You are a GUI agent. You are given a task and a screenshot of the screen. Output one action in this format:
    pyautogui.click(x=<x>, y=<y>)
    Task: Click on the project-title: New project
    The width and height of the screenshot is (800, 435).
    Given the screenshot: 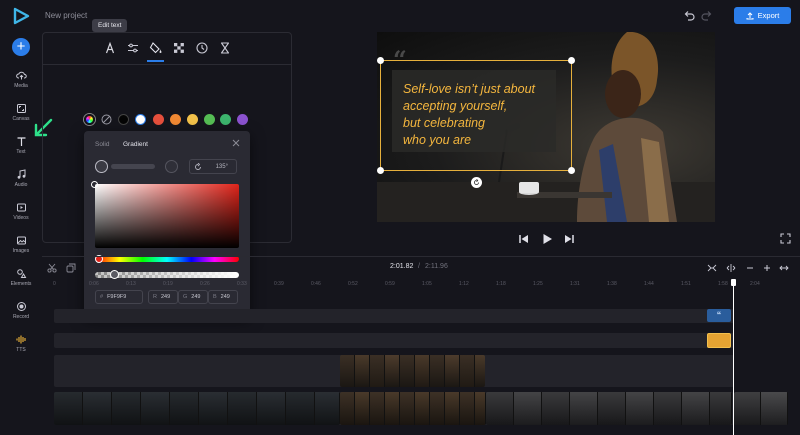 What is the action you would take?
    pyautogui.click(x=66, y=15)
    